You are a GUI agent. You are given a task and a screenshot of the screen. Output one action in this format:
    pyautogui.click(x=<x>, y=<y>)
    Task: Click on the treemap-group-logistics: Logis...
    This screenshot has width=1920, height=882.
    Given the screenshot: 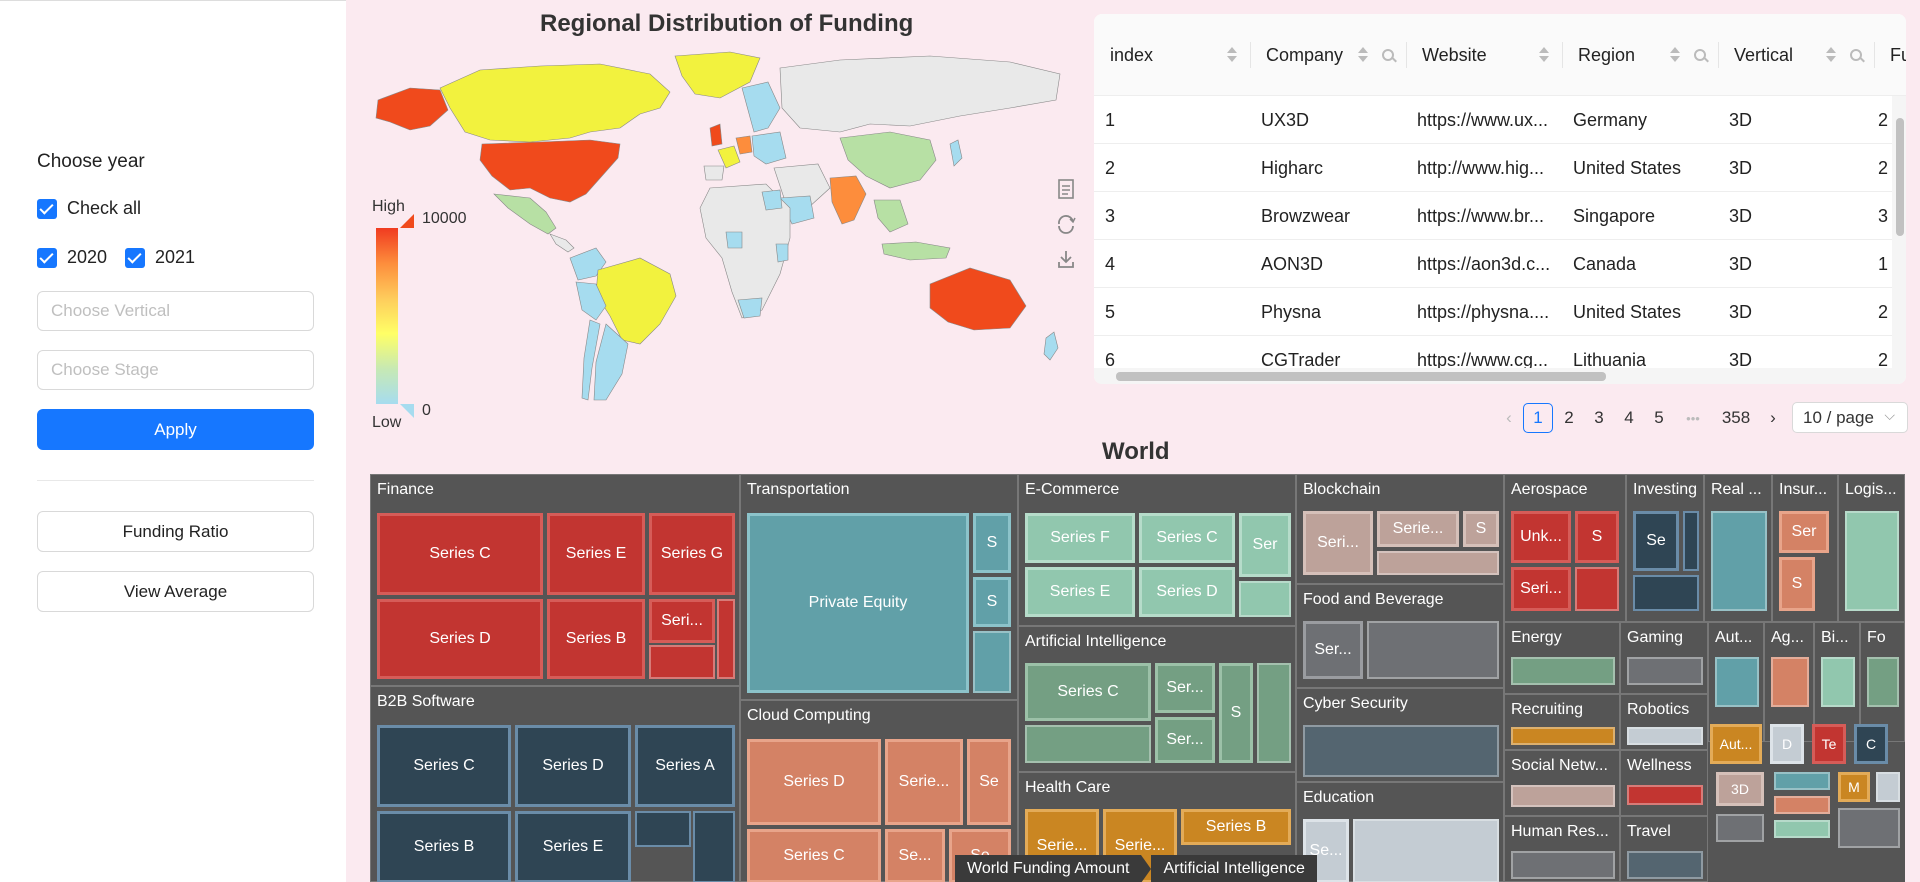 What is the action you would take?
    pyautogui.click(x=1871, y=548)
    